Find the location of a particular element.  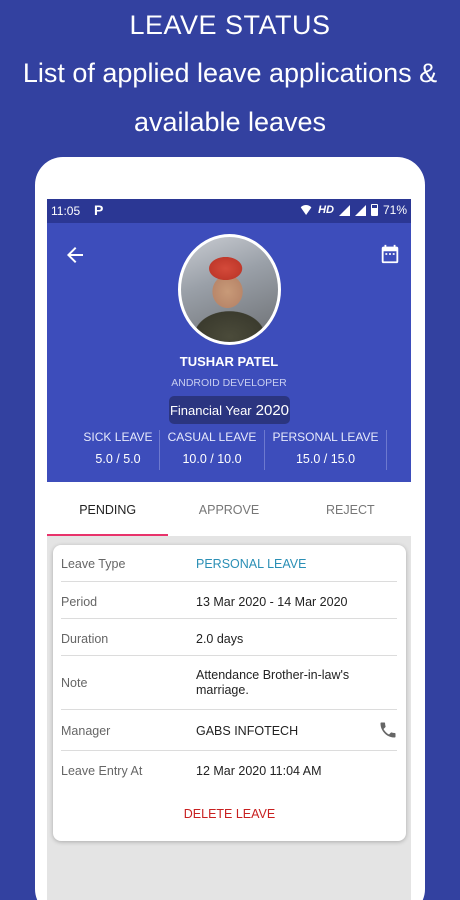

status-time: 11:05 is located at coordinates (66, 211).